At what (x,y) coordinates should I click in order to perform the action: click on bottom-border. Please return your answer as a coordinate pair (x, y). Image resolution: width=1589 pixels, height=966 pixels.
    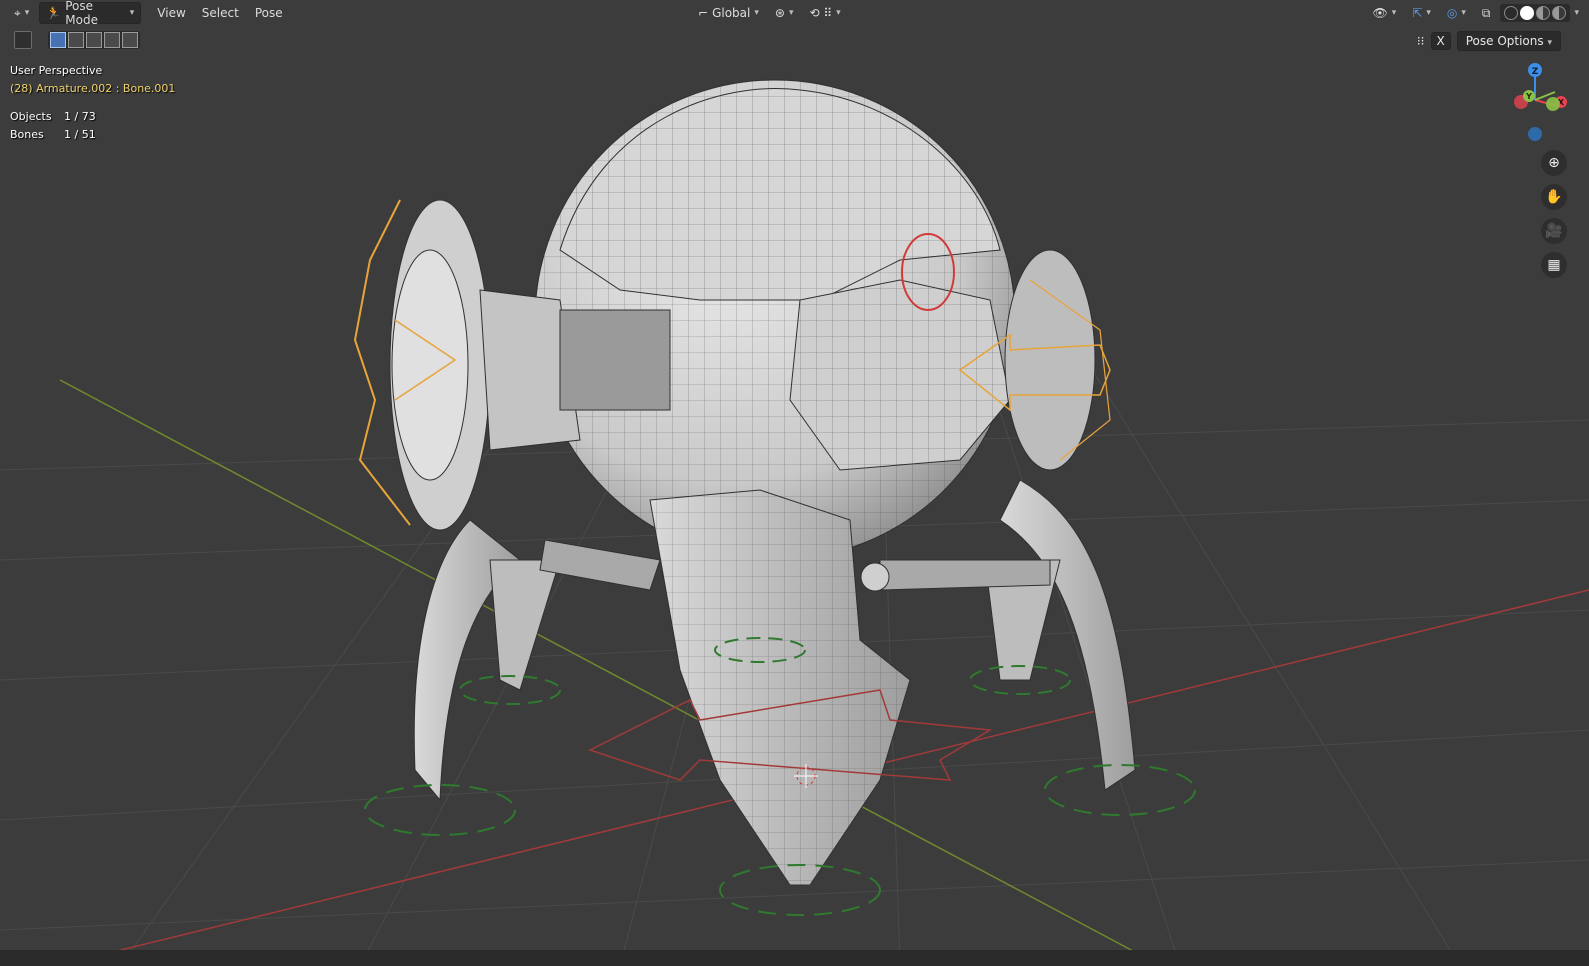
    Looking at the image, I should click on (794, 958).